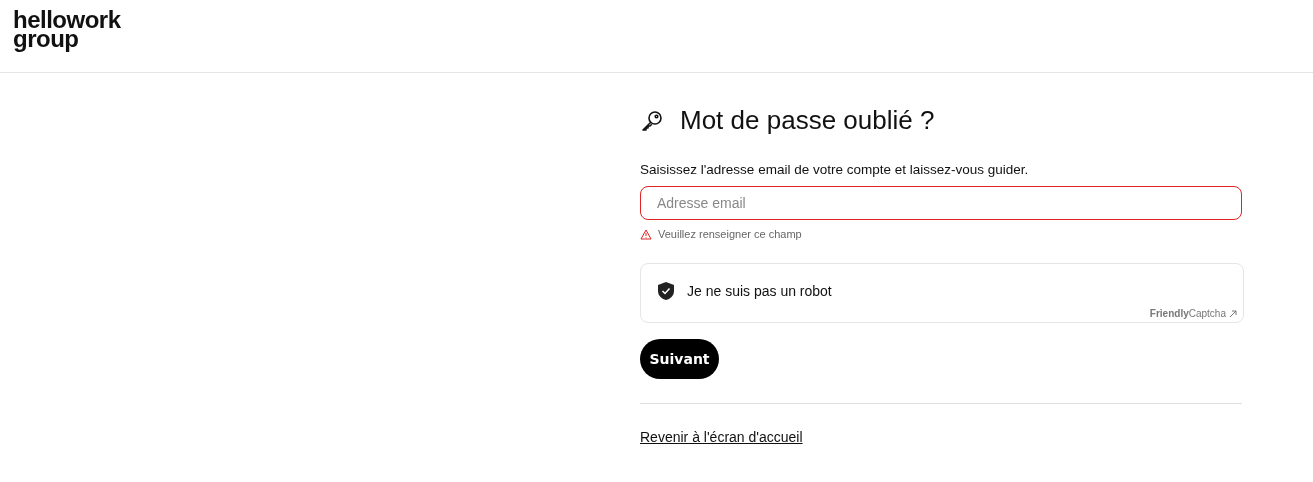 Image resolution: width=1313 pixels, height=482 pixels. What do you see at coordinates (67, 19) in the screenshot?
I see `logo-text: hellowork` at bounding box center [67, 19].